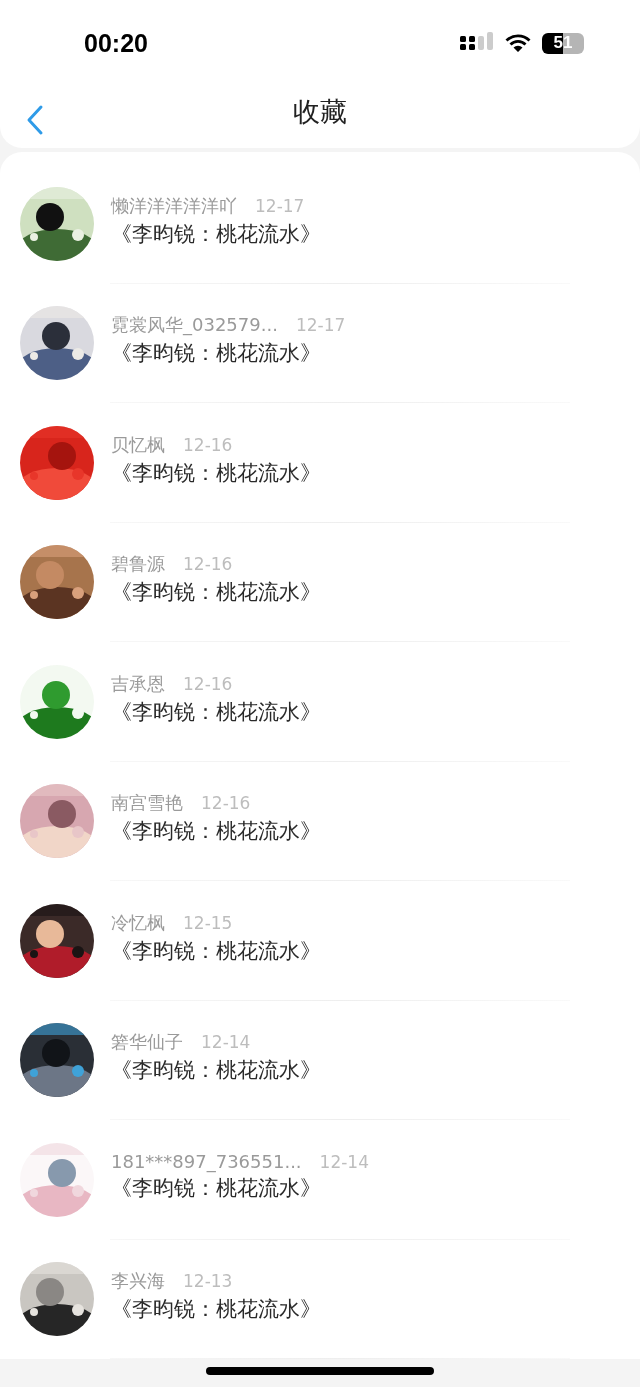 The image size is (640, 1387). Describe the element at coordinates (563, 43) in the screenshot. I see `battery-level: 51` at that location.